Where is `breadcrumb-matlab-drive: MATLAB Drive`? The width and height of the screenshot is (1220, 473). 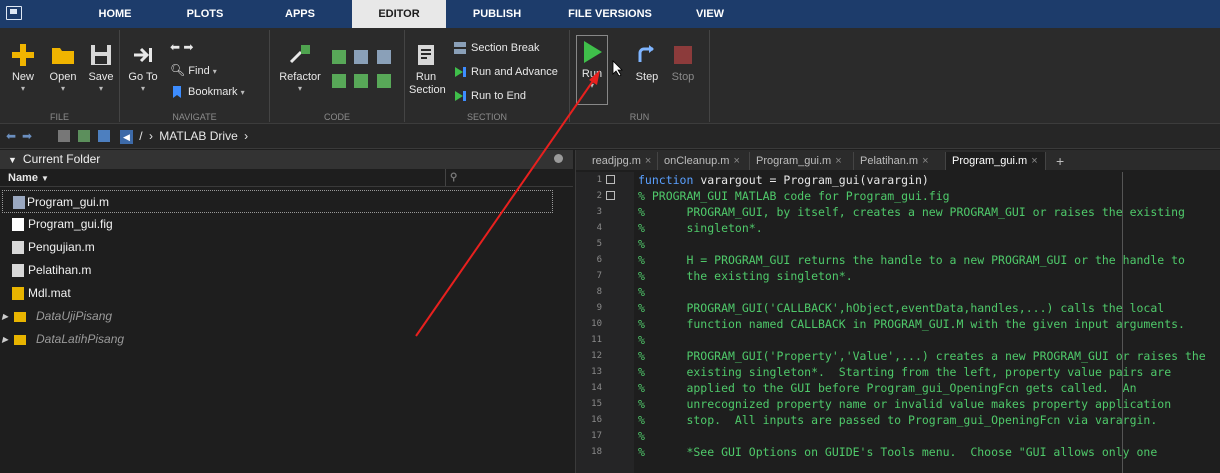 breadcrumb-matlab-drive: MATLAB Drive is located at coordinates (198, 136).